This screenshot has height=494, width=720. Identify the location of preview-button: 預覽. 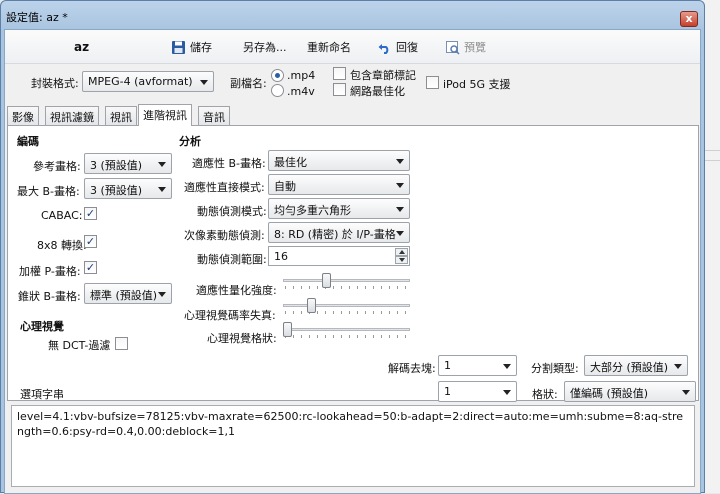
(465, 47).